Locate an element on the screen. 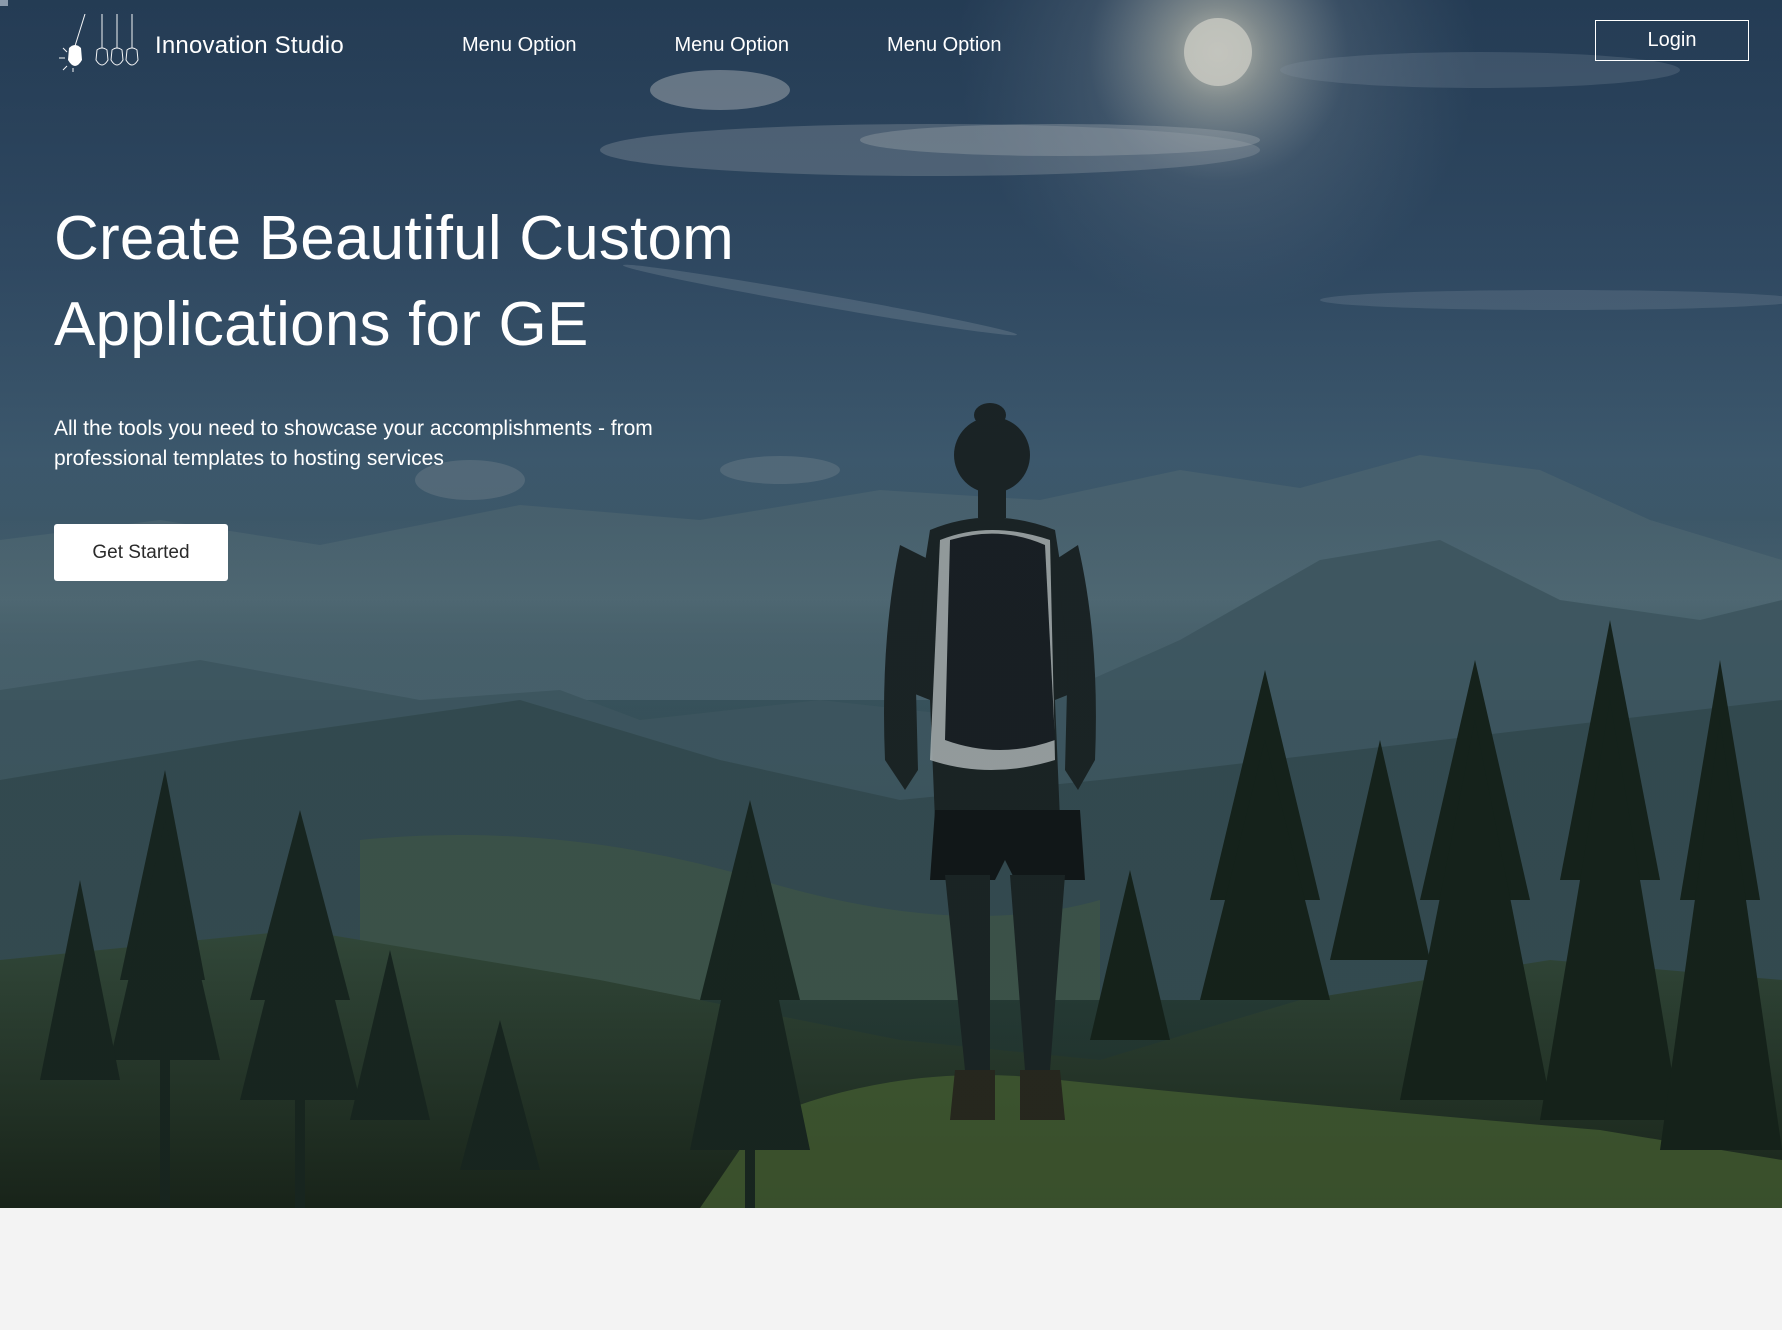 The width and height of the screenshot is (1782, 1330). login-button: Login is located at coordinates (1672, 40).